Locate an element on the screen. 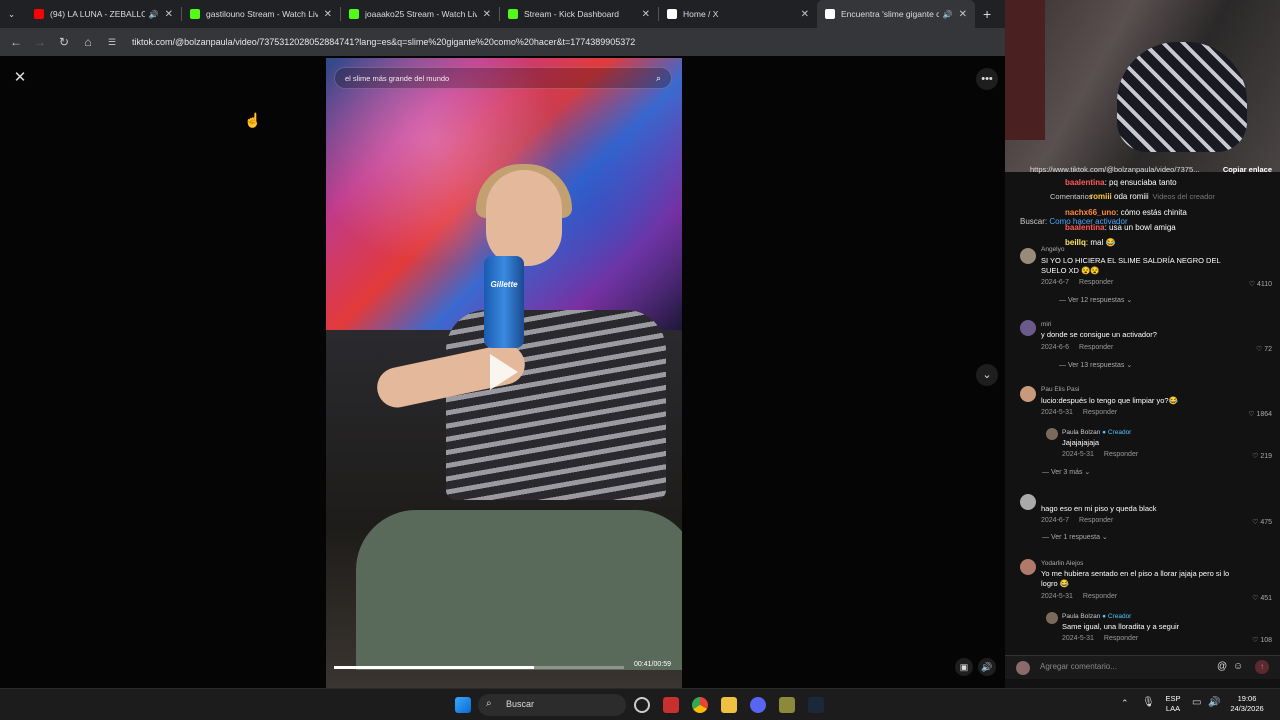  like-count: ♡ 72 is located at coordinates (1263, 349).